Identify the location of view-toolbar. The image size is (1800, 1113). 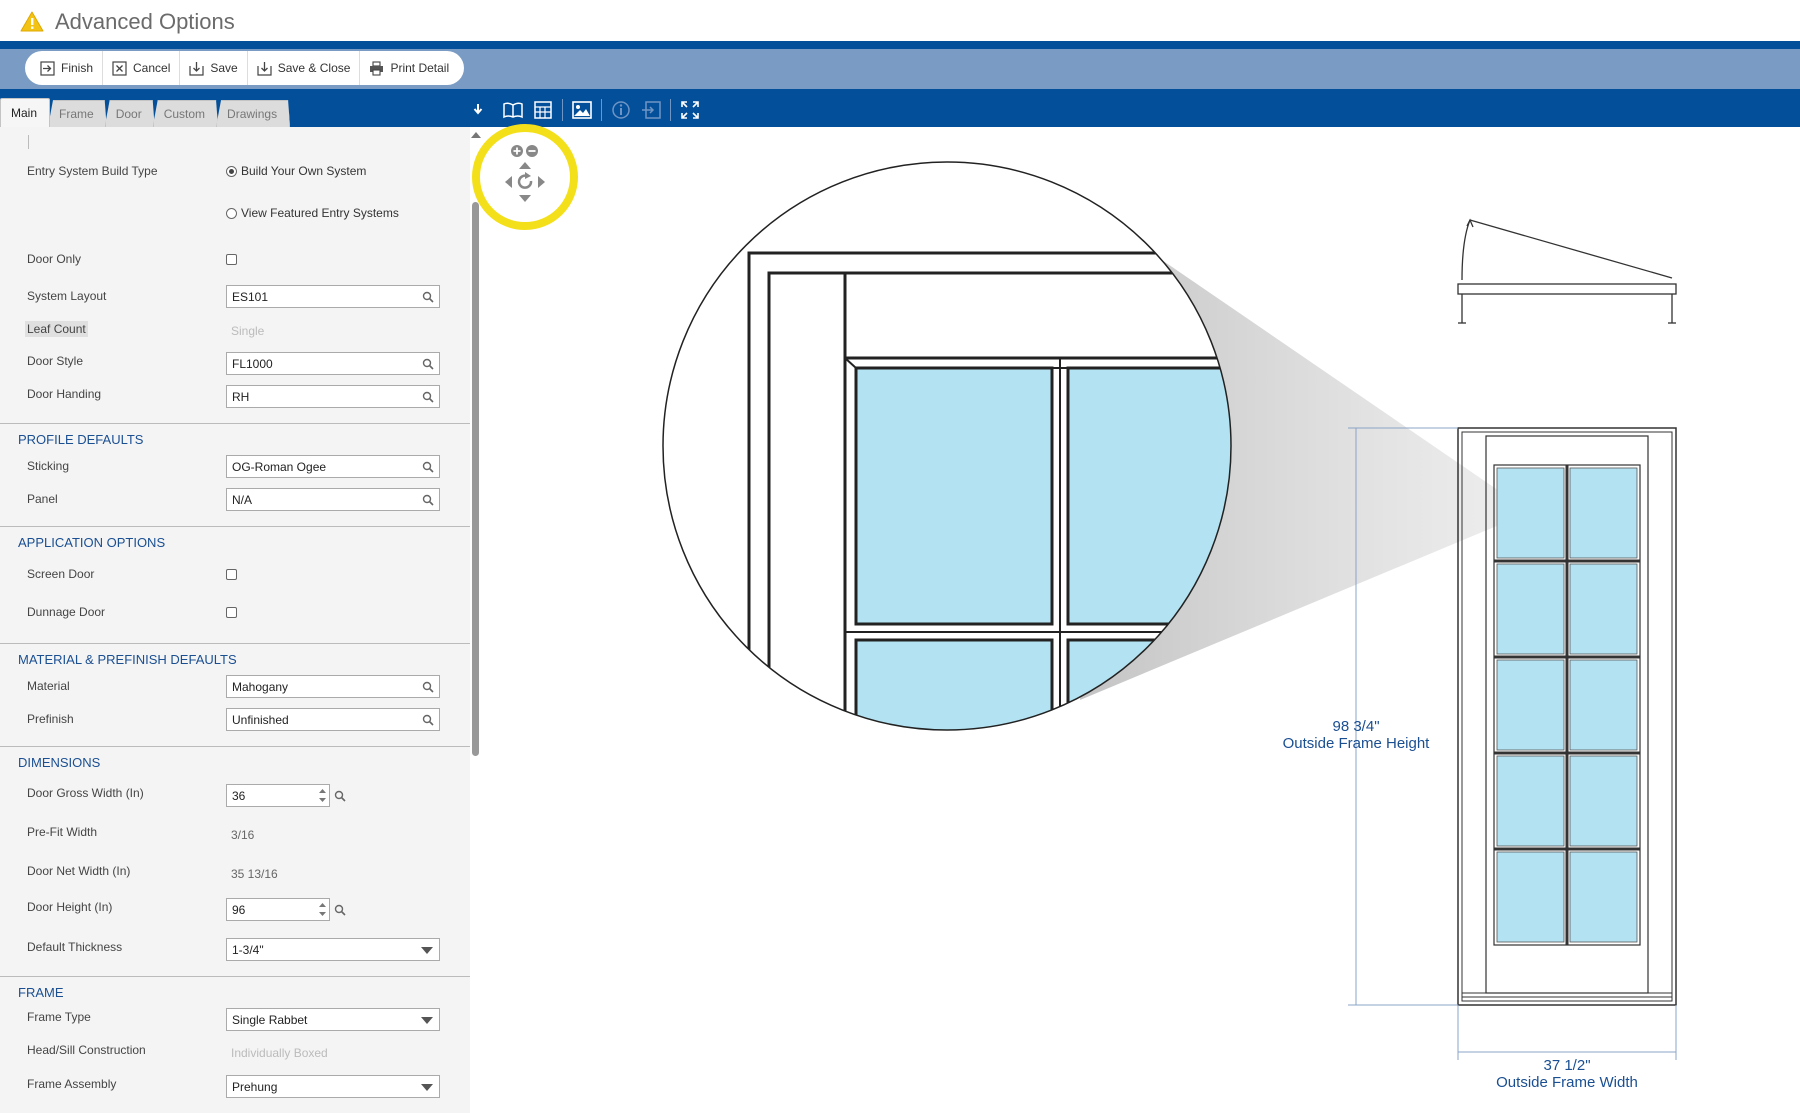
(601, 110).